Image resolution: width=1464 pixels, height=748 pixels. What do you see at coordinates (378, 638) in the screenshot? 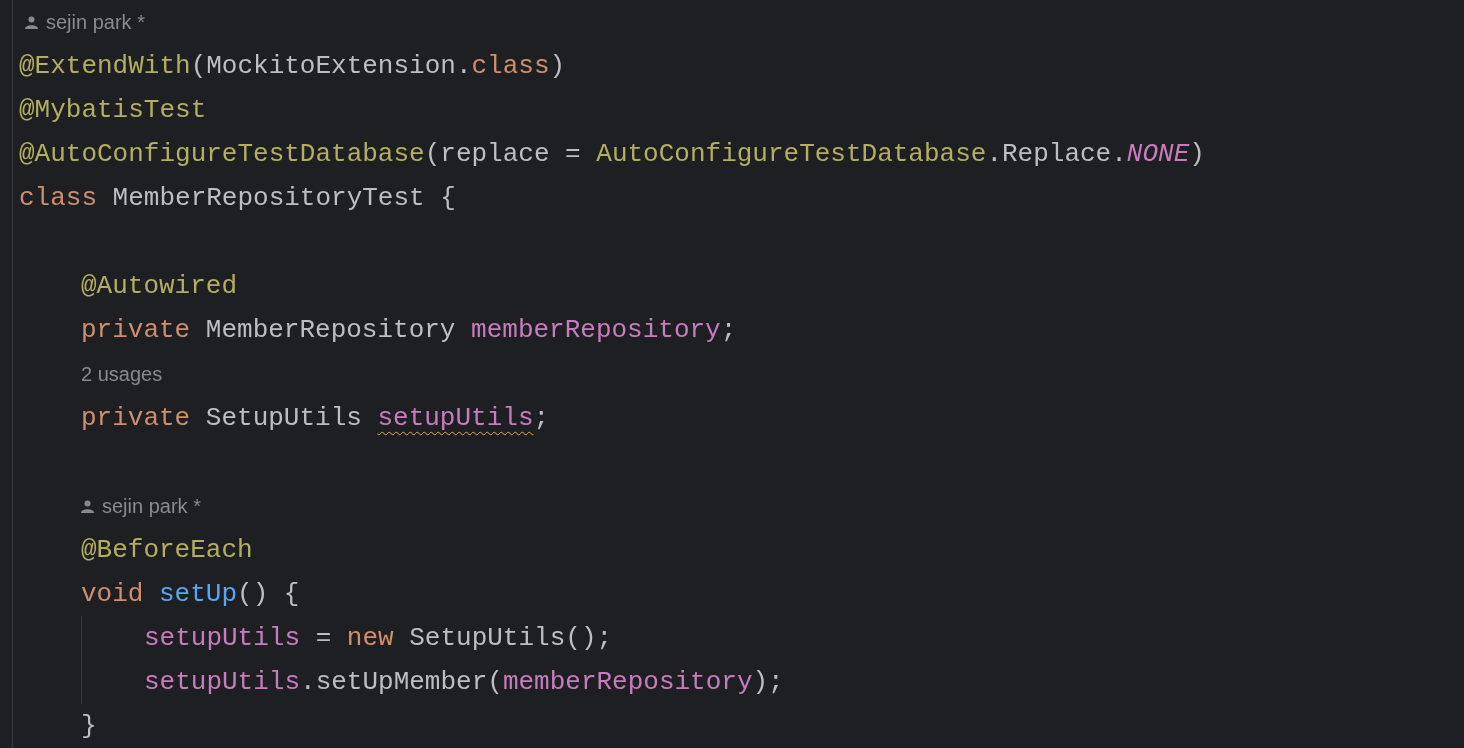
I see `code-line: setupUtils = new SetupUtils();` at bounding box center [378, 638].